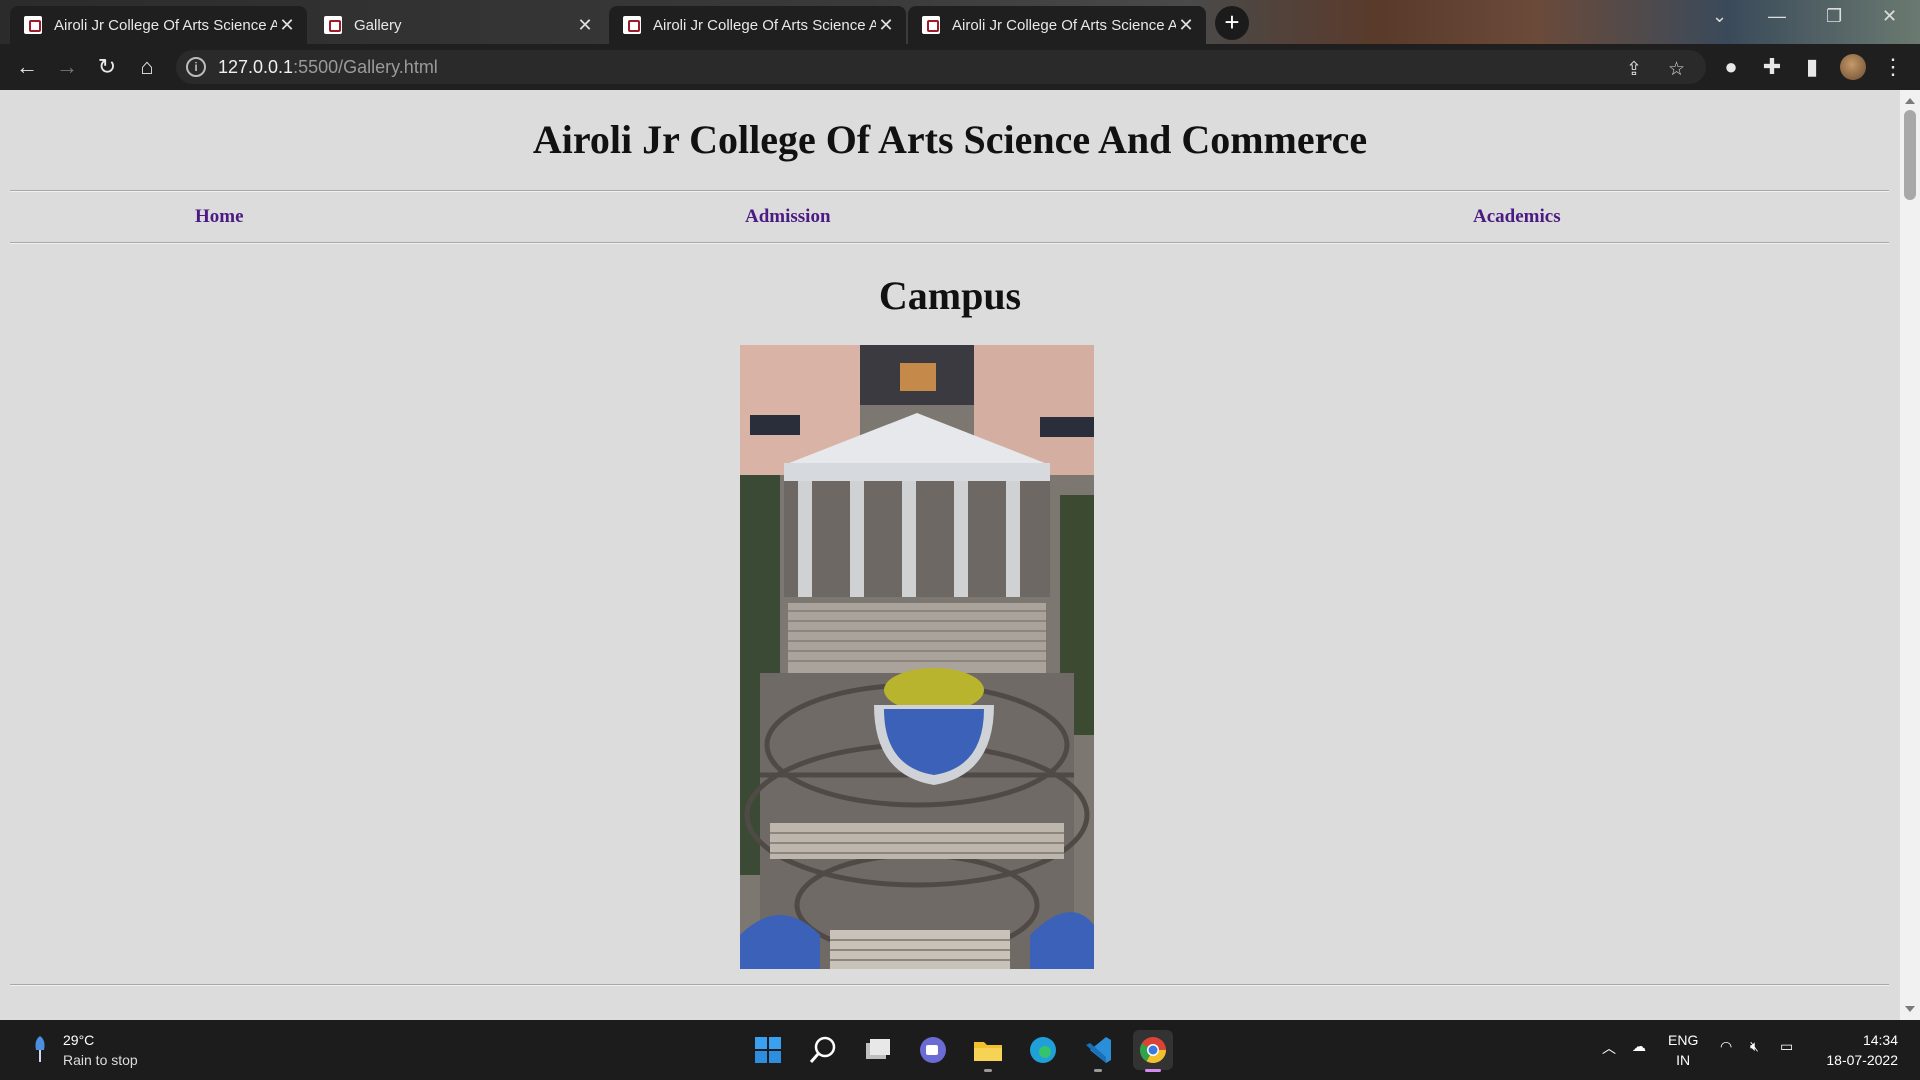 This screenshot has height=1080, width=1920. Describe the element at coordinates (107, 67) in the screenshot. I see `reload-icon: ↻` at that location.